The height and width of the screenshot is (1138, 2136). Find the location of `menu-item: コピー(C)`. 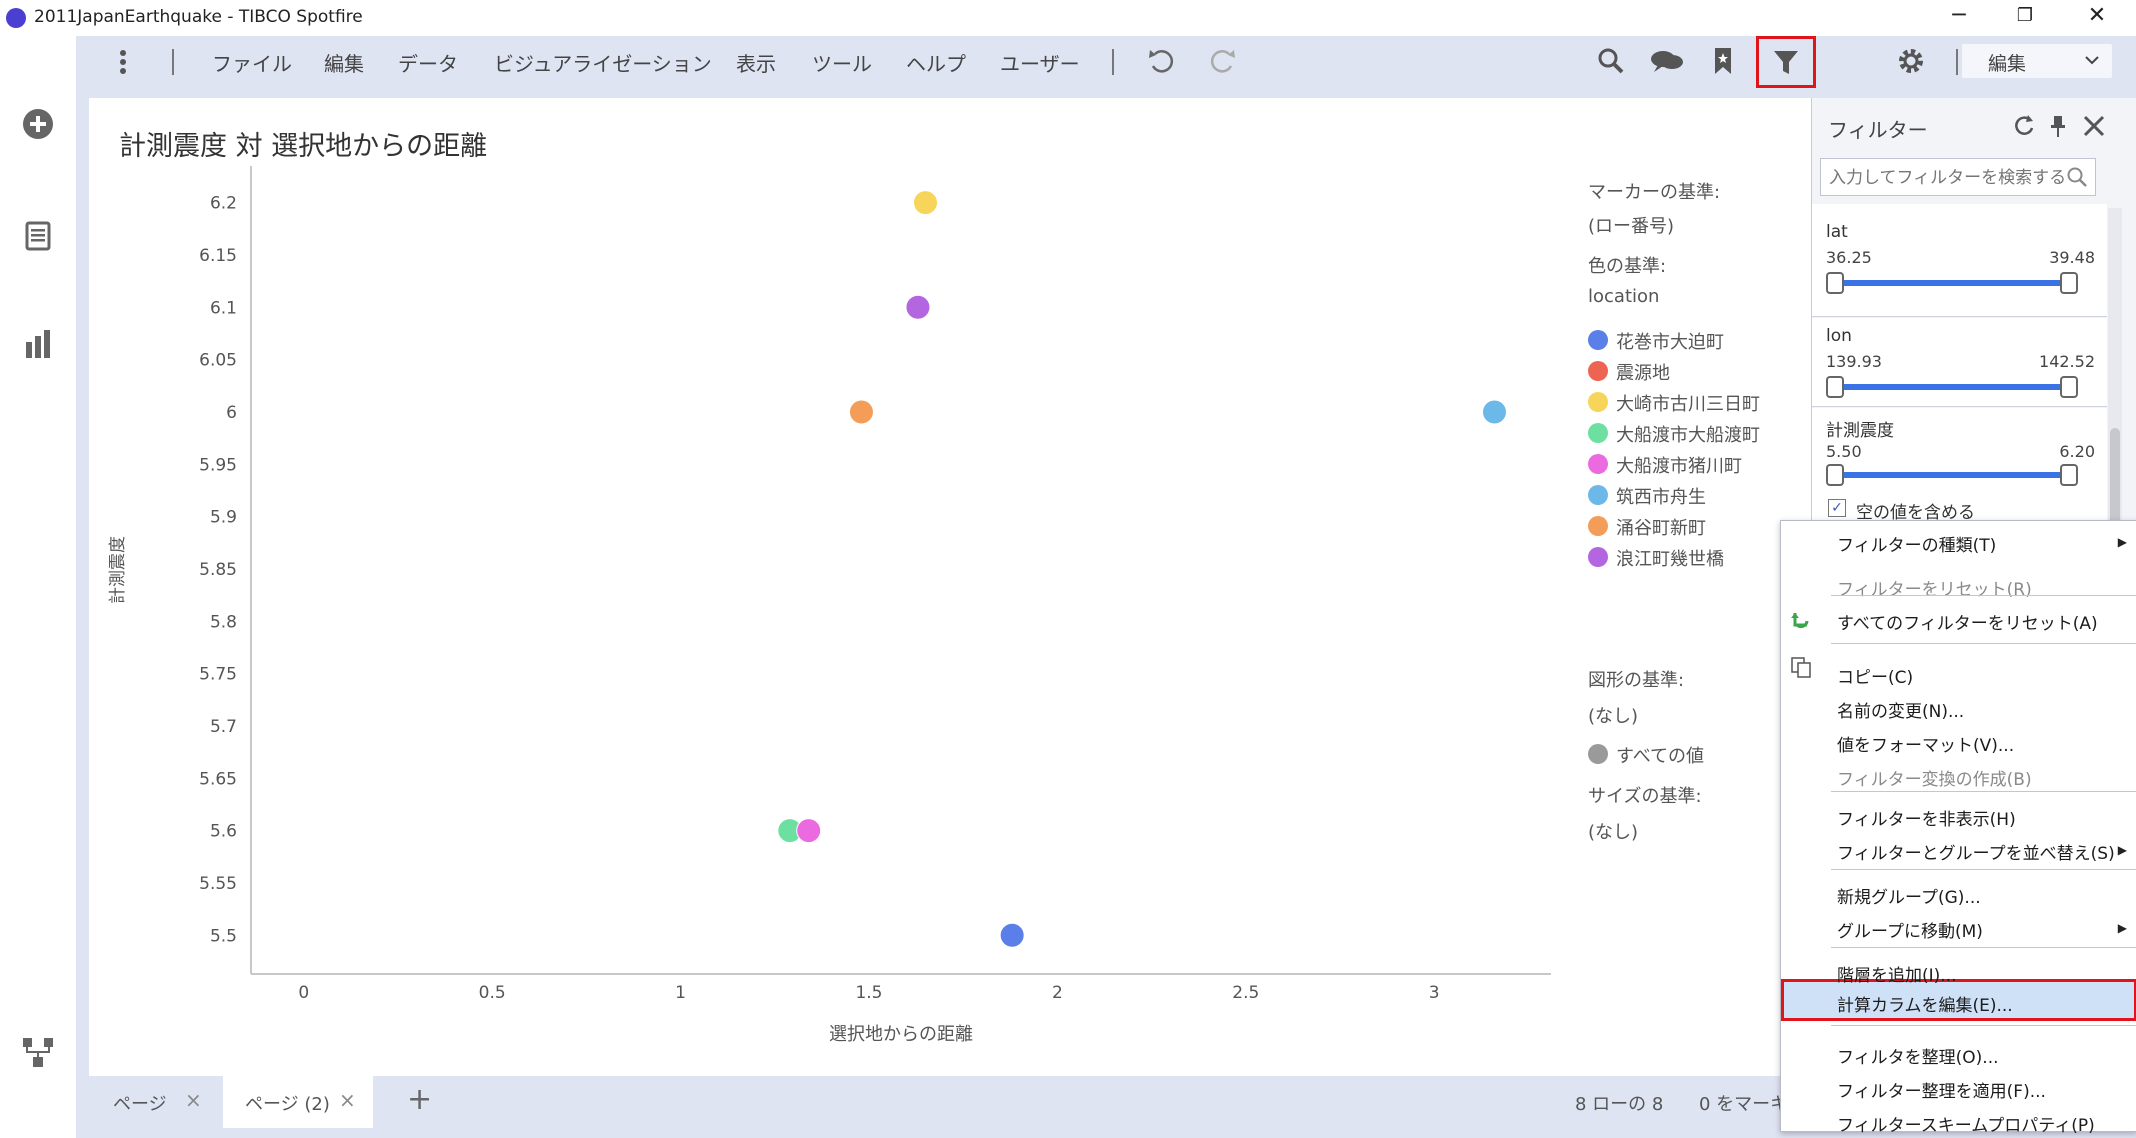

menu-item: コピー(C) is located at coordinates (1875, 675).